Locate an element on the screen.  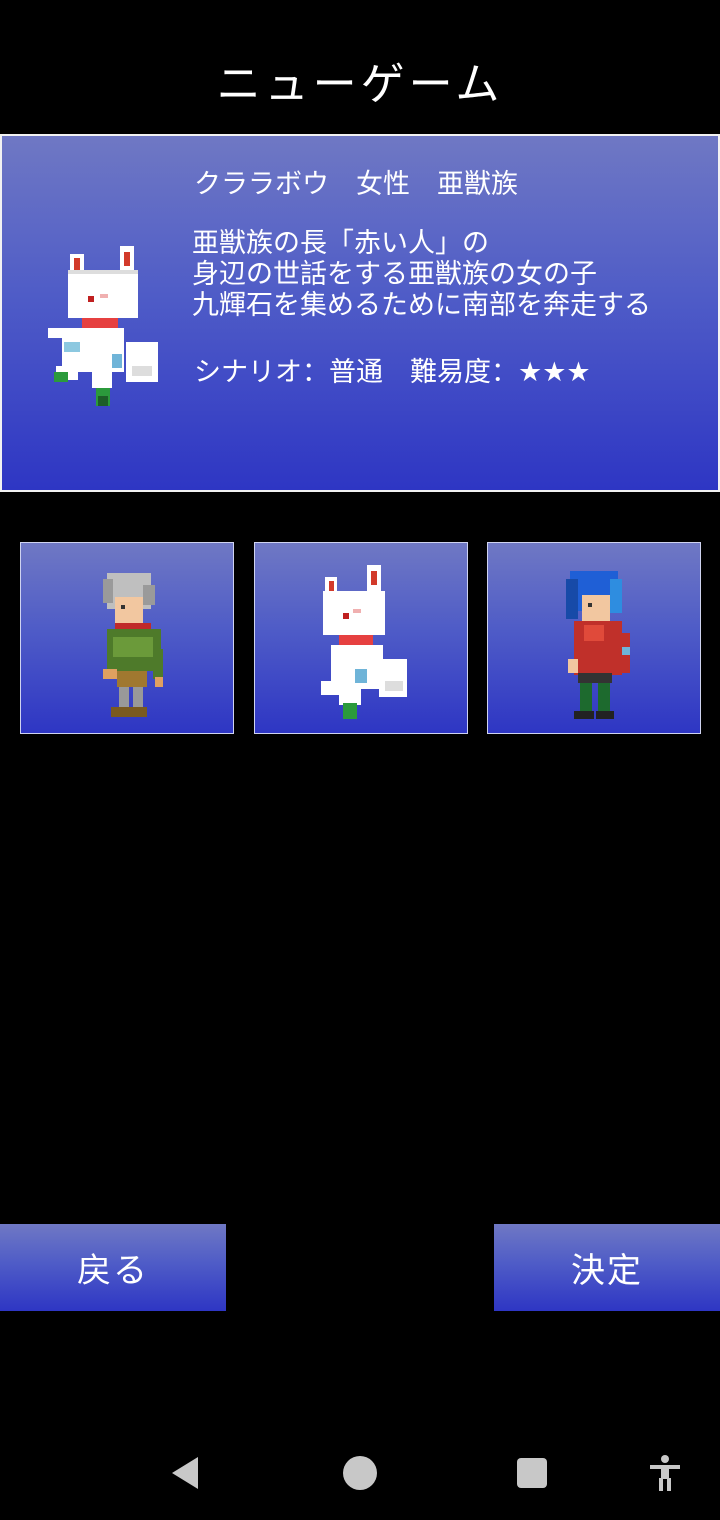
character-card-fox-girl is located at coordinates (361, 638).